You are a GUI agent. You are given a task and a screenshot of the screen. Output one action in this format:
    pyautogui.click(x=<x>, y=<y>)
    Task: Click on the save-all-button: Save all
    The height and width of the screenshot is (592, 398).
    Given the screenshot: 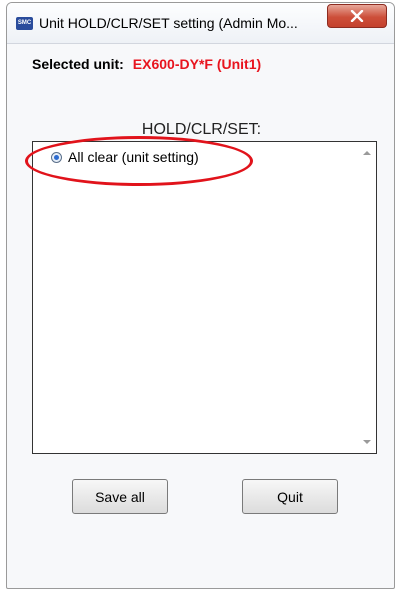 What is the action you would take?
    pyautogui.click(x=120, y=496)
    